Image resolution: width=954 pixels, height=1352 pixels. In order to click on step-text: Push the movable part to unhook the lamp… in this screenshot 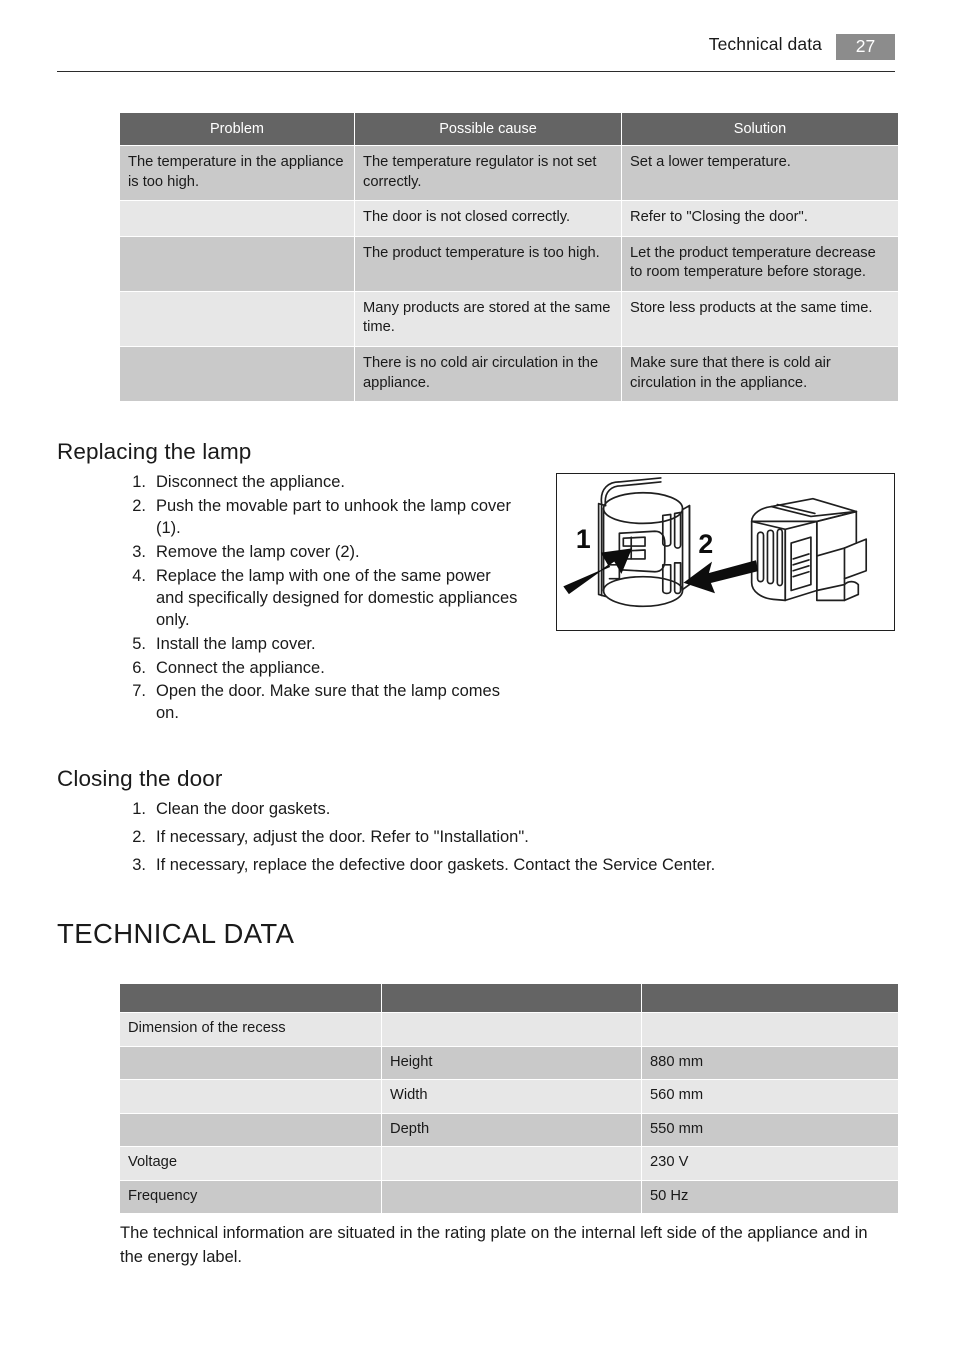, I will do `click(333, 516)`.